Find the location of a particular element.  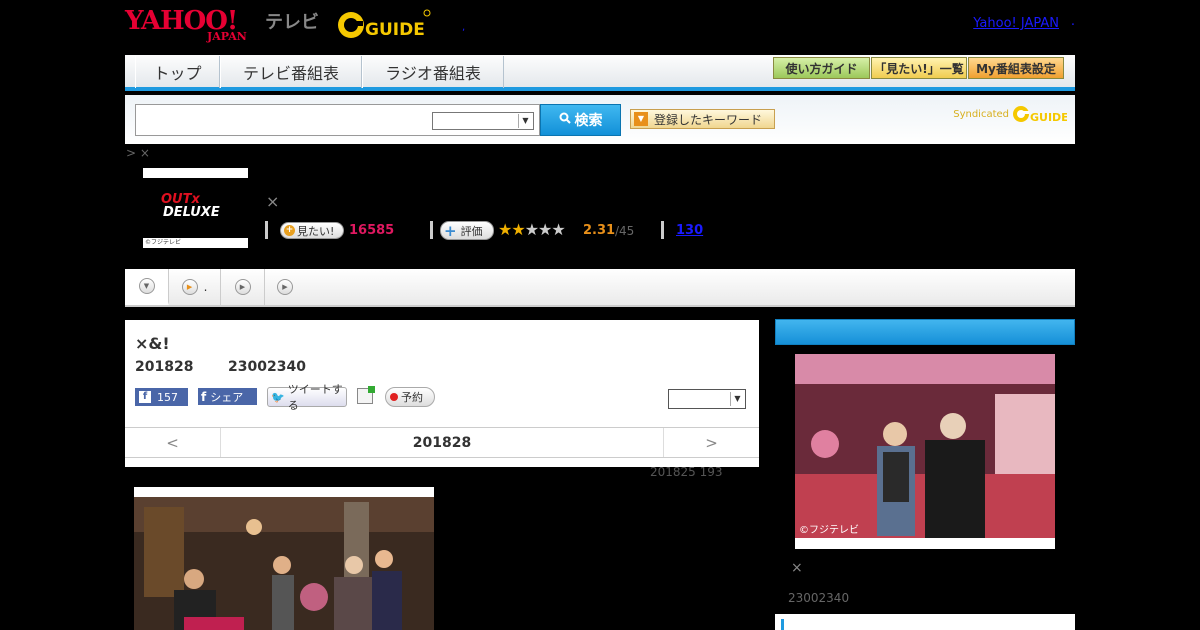

tab-top: トップ is located at coordinates (177, 72).